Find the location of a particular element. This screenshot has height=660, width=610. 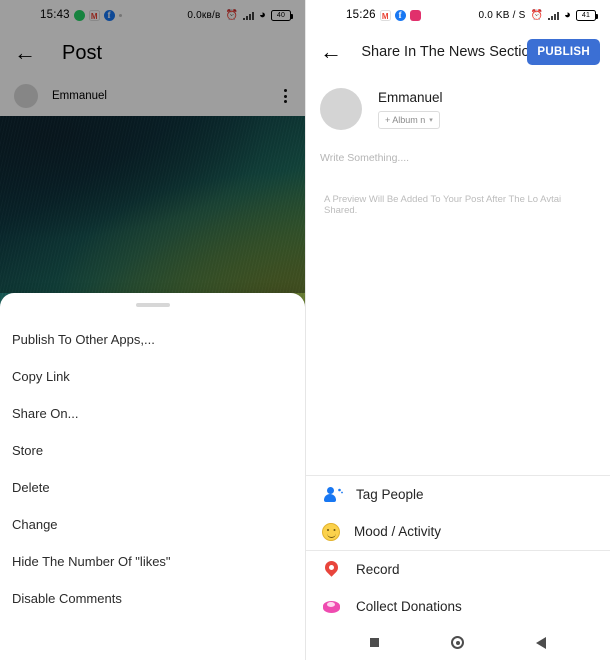

action-record: Record is located at coordinates (458, 569).